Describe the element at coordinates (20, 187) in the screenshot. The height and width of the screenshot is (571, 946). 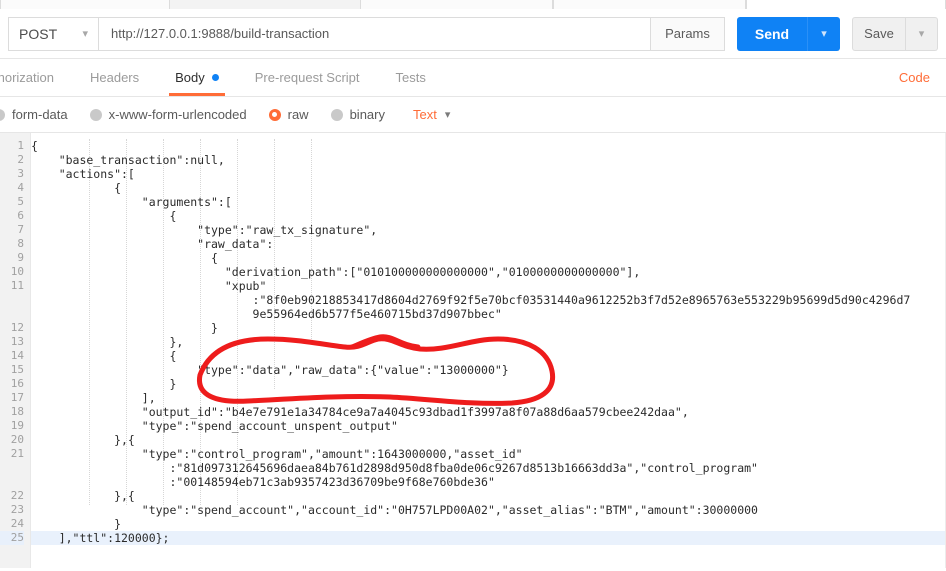
I see `line-number: 4` at that location.